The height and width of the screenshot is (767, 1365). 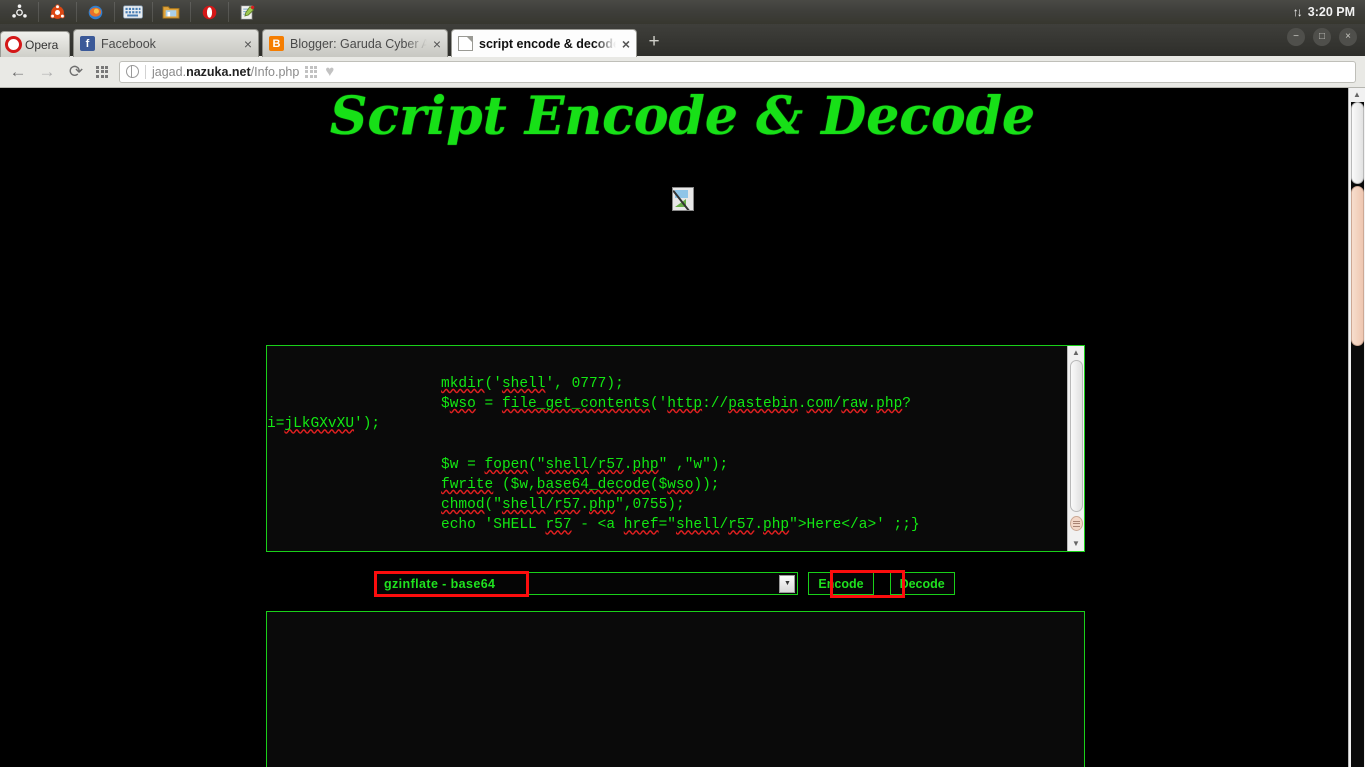 I want to click on window-controls: − □ ×, so click(x=1322, y=37).